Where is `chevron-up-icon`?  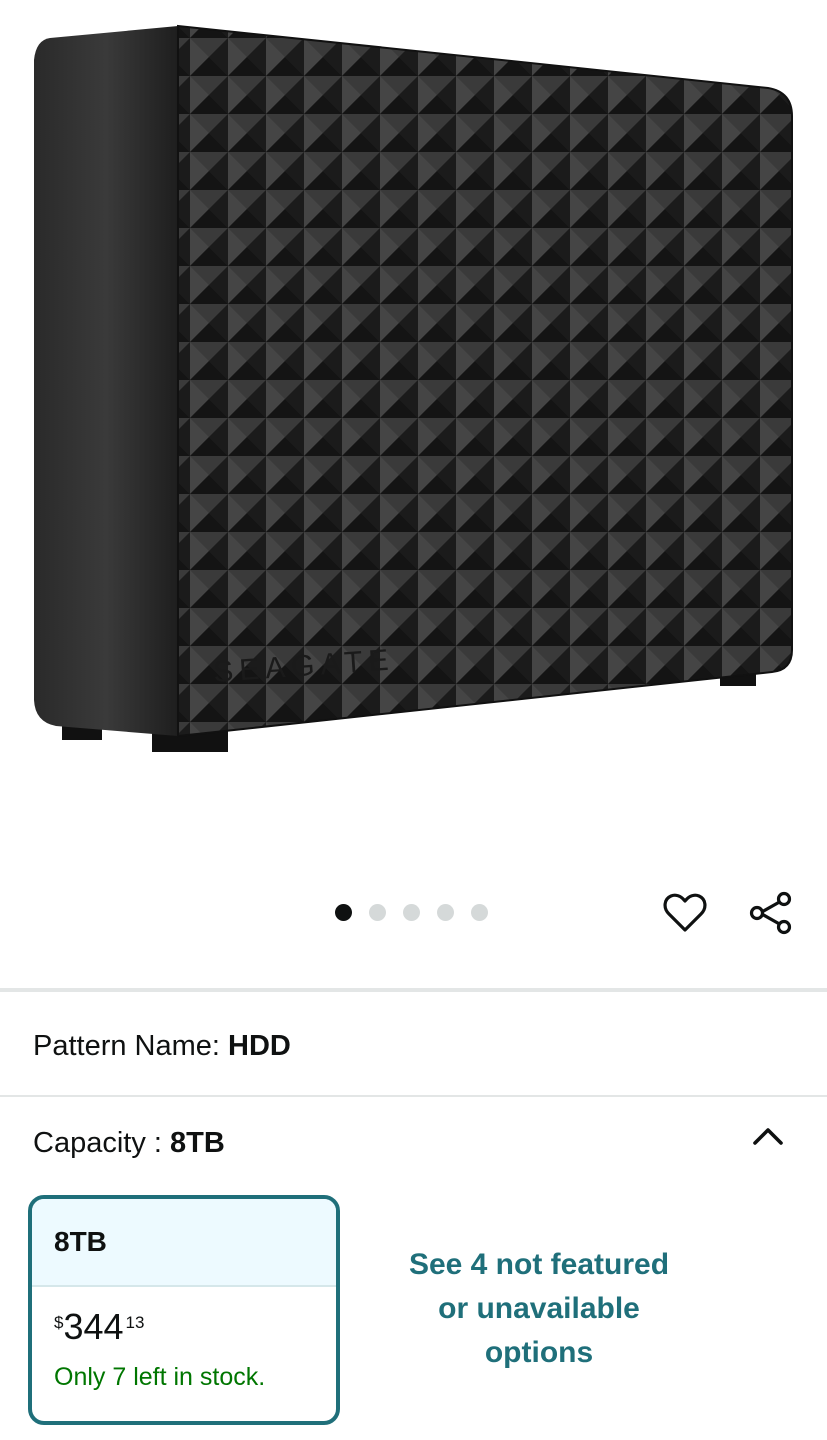
chevron-up-icon is located at coordinates (768, 1136).